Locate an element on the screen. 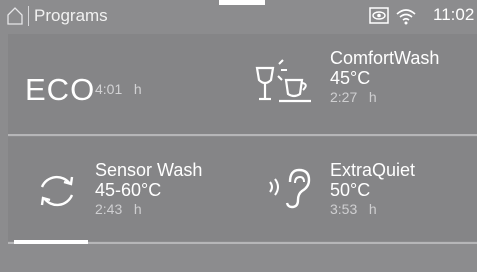 Image resolution: width=477 pixels, height=272 pixels. program-info: Sensor Wash 45-60°C 2:43 h is located at coordinates (148, 189).